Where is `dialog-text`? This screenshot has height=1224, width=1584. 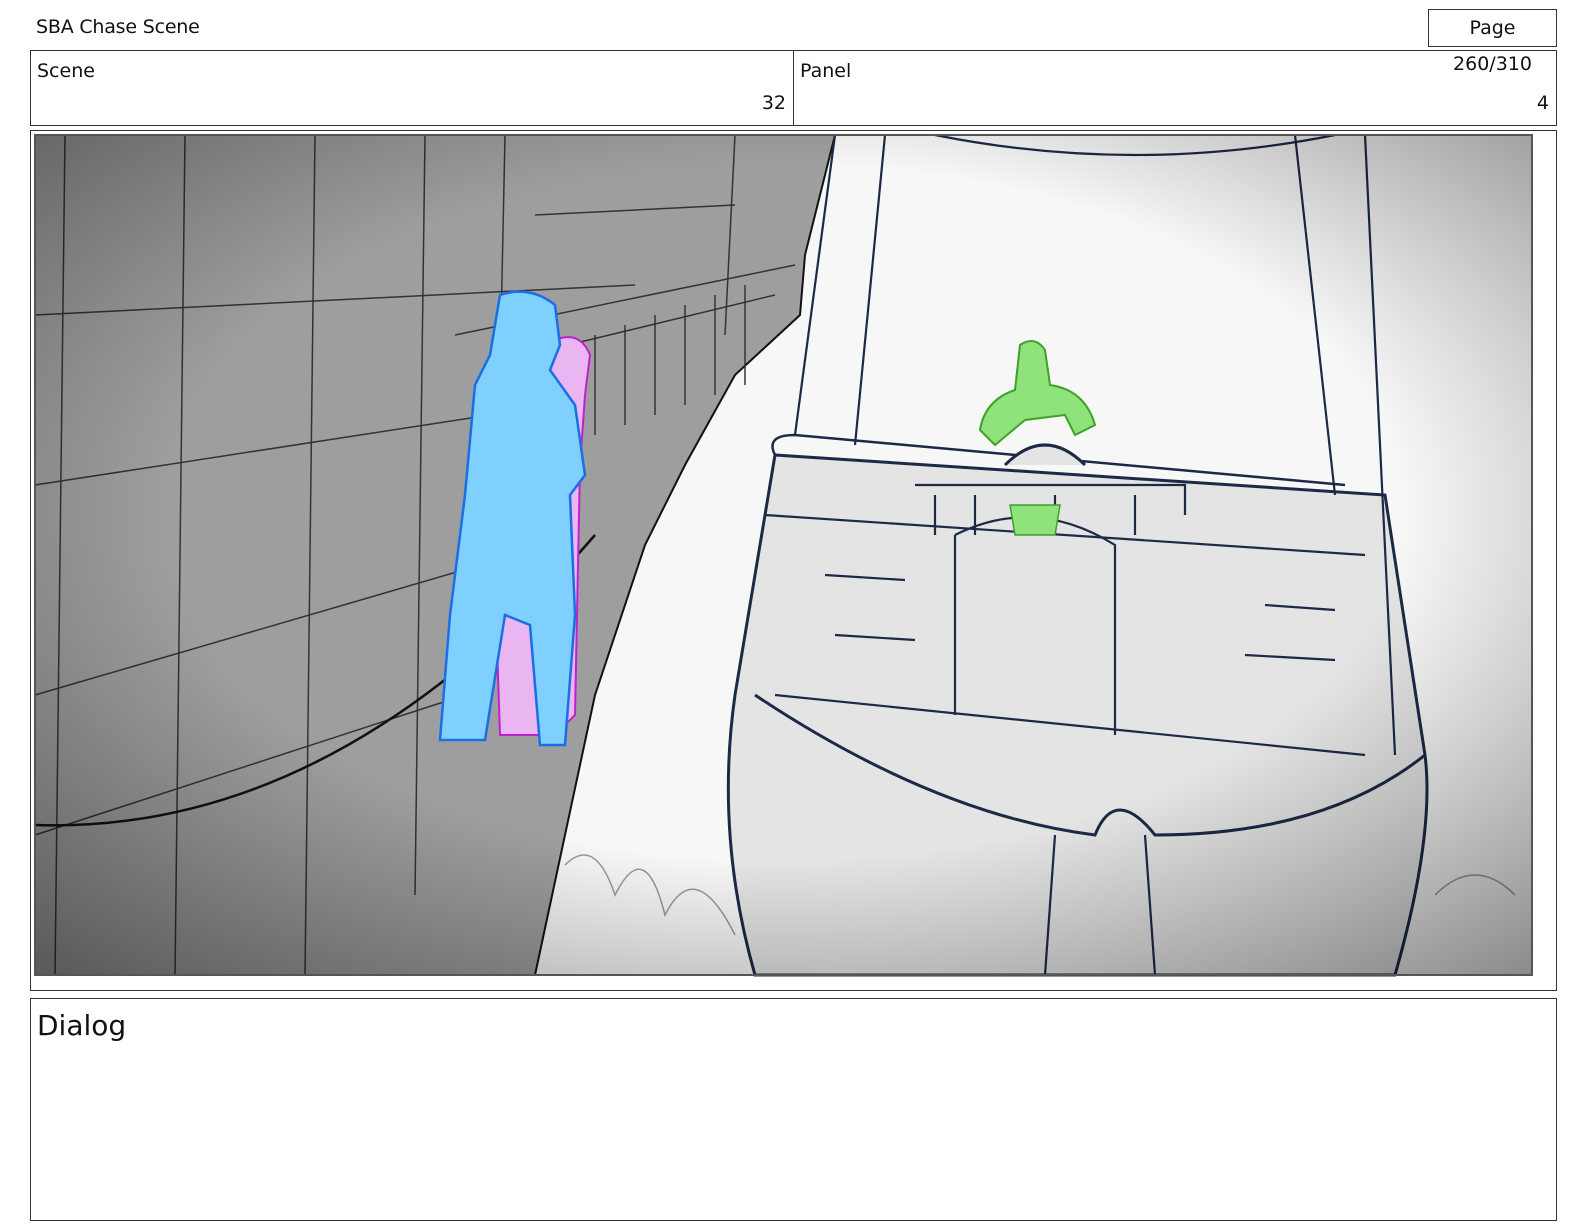
dialog-text is located at coordinates (793, 1134).